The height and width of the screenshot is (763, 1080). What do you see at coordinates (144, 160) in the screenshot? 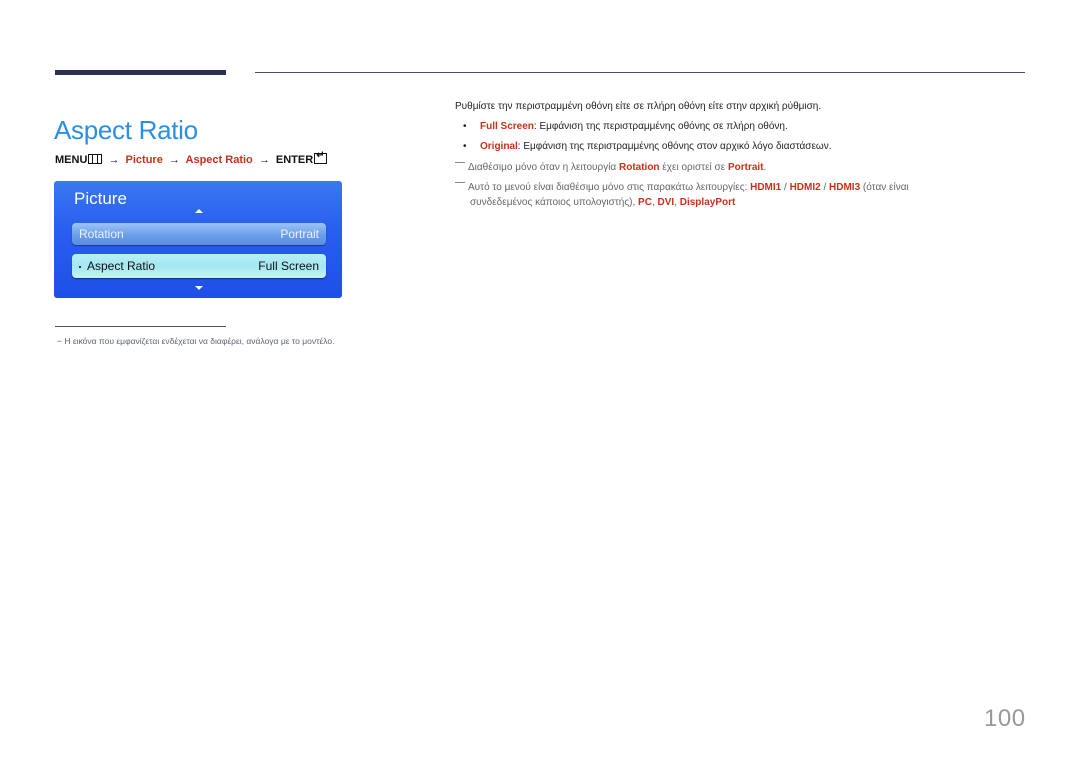
I see `menu-step-picture: Picture` at bounding box center [144, 160].